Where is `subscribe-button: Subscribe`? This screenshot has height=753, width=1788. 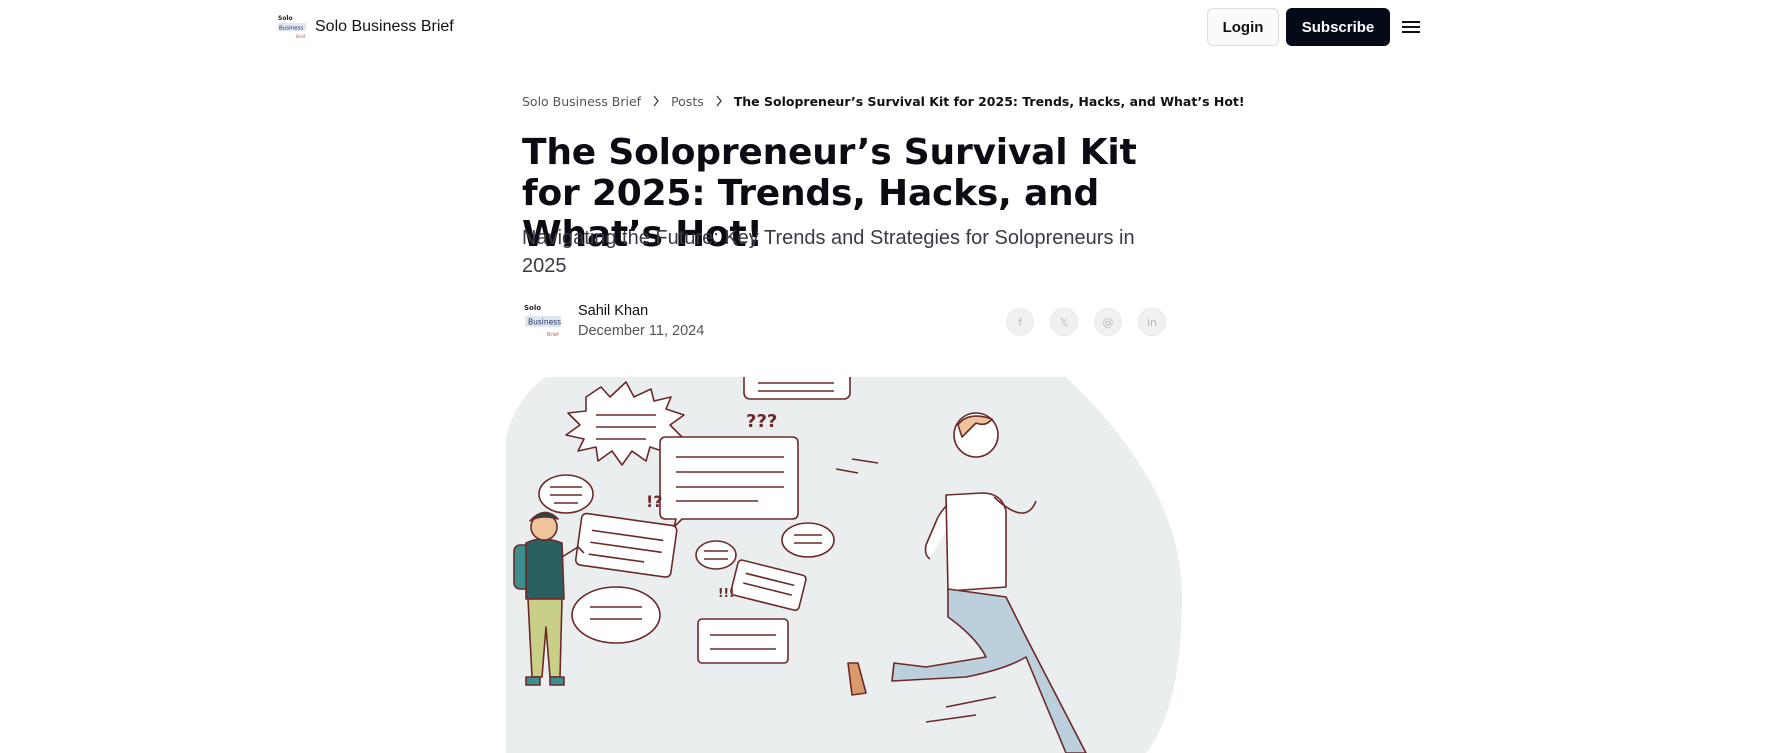 subscribe-button: Subscribe is located at coordinates (1338, 27).